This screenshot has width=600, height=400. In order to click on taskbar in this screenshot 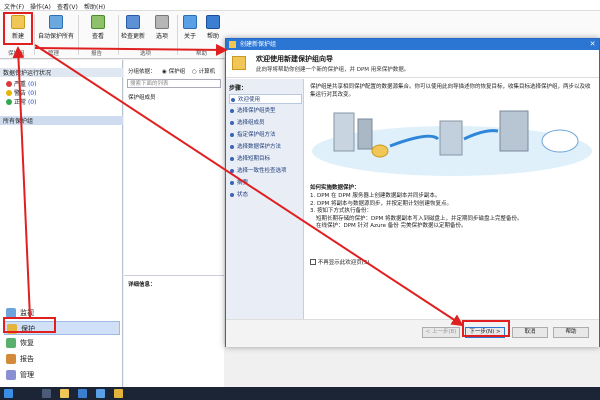, I will do `click(300, 393)`.